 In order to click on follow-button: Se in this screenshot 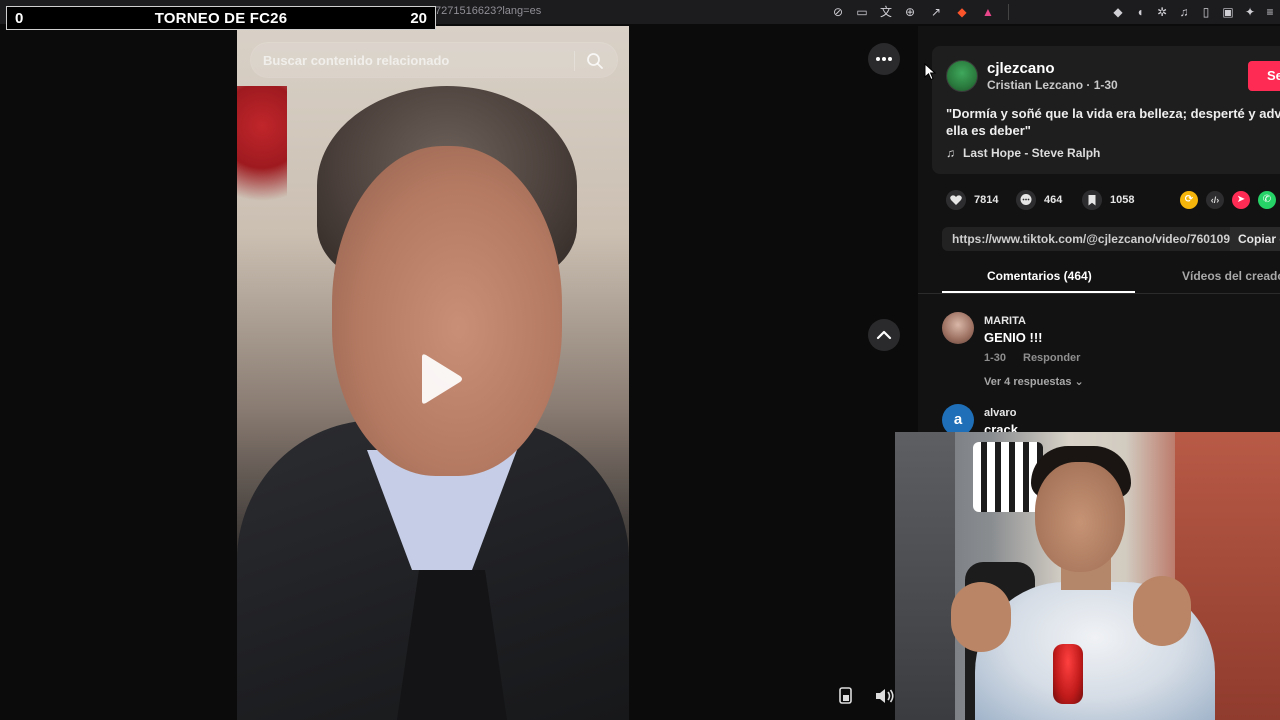, I will do `click(1264, 76)`.